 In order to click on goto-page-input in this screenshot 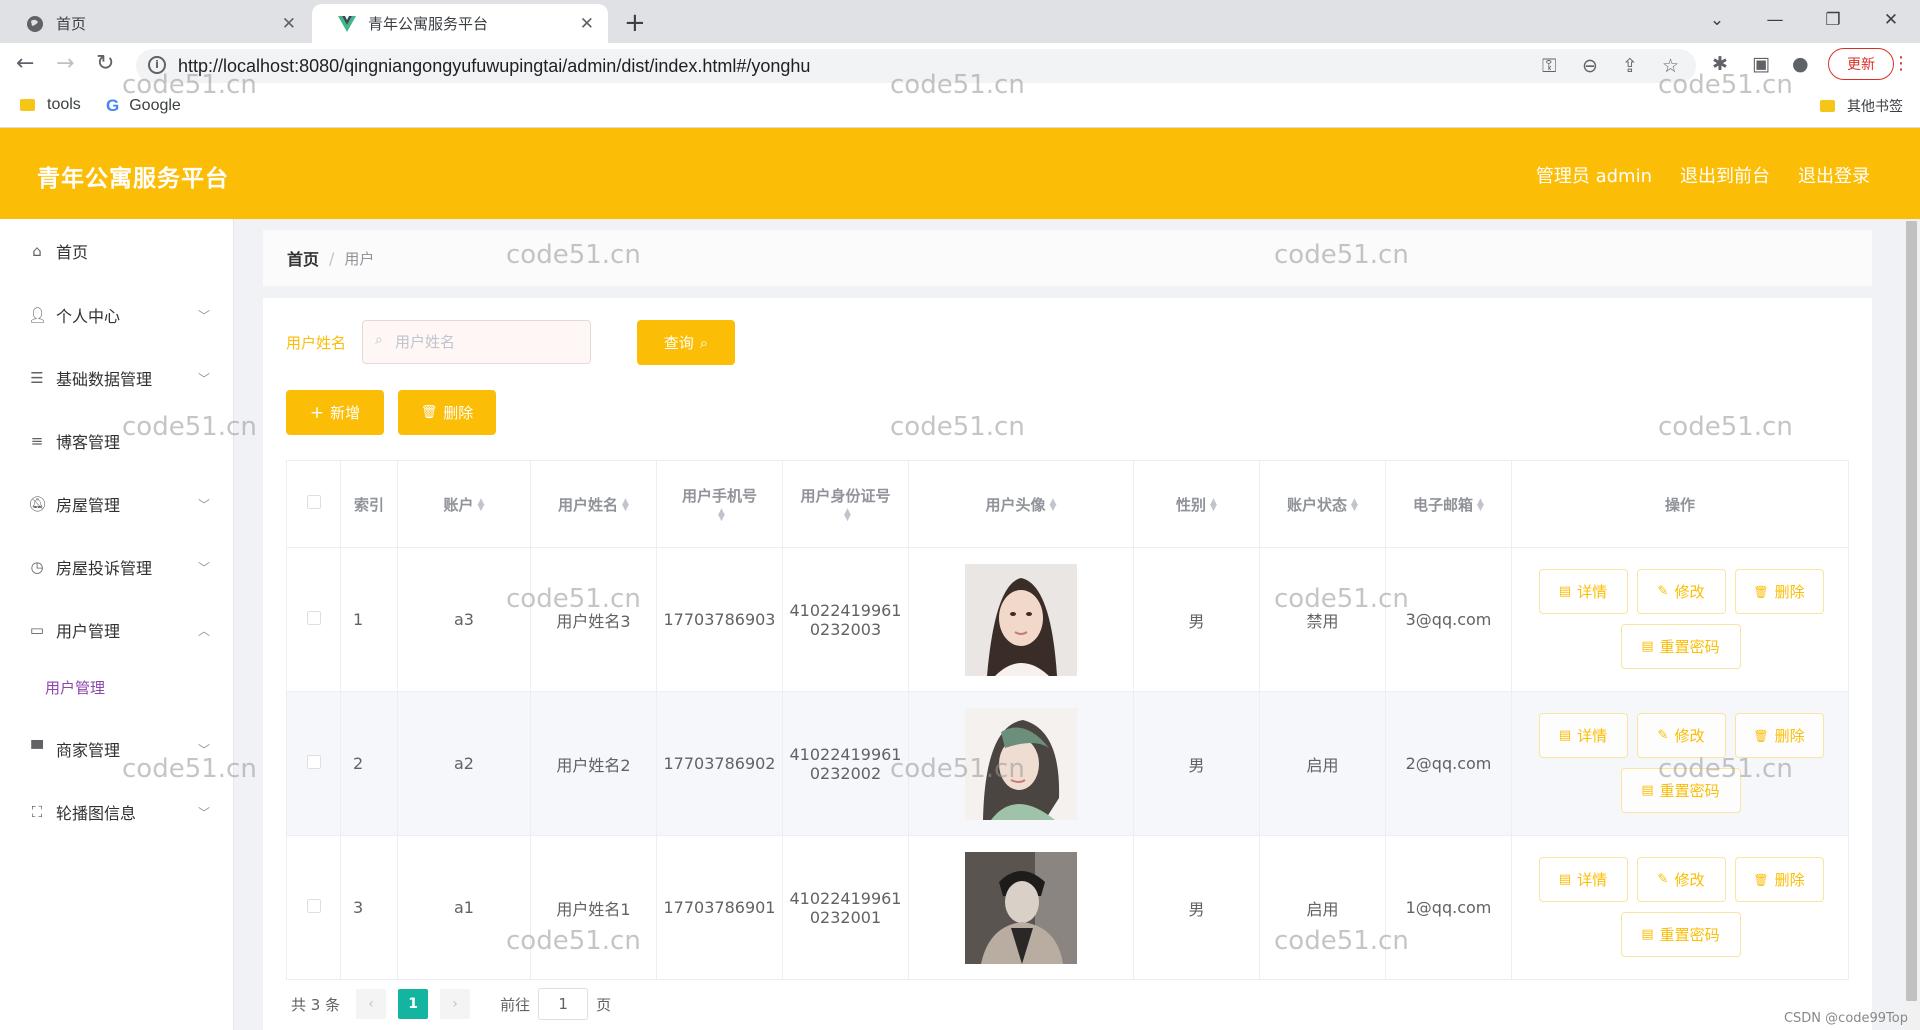, I will do `click(563, 1004)`.